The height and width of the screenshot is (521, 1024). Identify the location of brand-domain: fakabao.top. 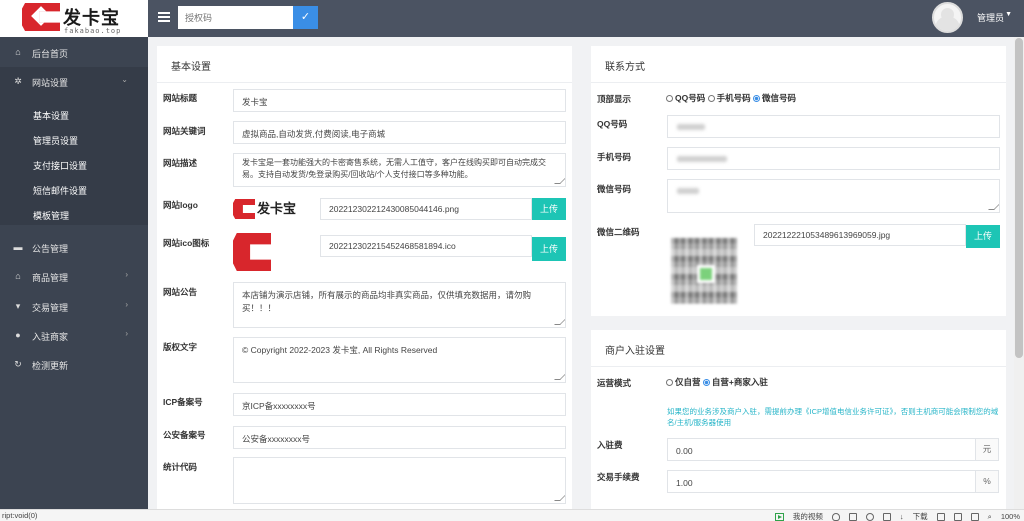
(93, 31).